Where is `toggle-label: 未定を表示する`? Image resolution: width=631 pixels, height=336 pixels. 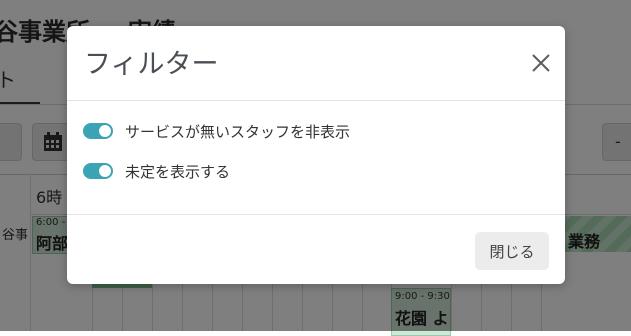 toggle-label: 未定を表示する is located at coordinates (178, 172).